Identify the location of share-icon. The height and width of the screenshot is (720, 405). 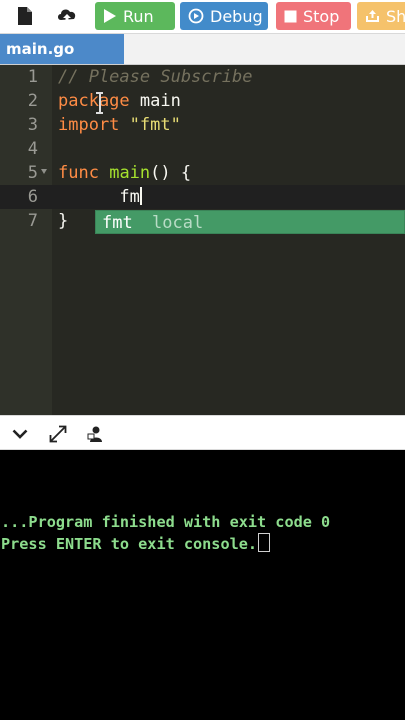
(372, 16).